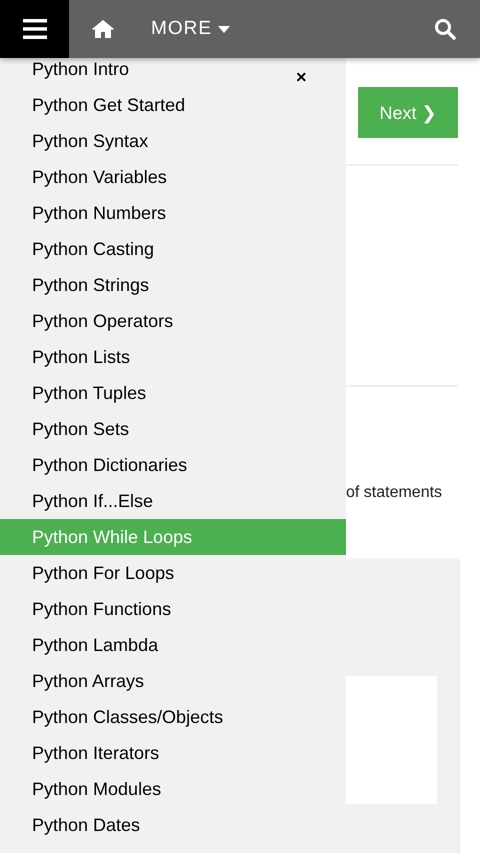 This screenshot has width=480, height=853. What do you see at coordinates (83, 645) in the screenshot?
I see `sidebar-item: Python Lambda` at bounding box center [83, 645].